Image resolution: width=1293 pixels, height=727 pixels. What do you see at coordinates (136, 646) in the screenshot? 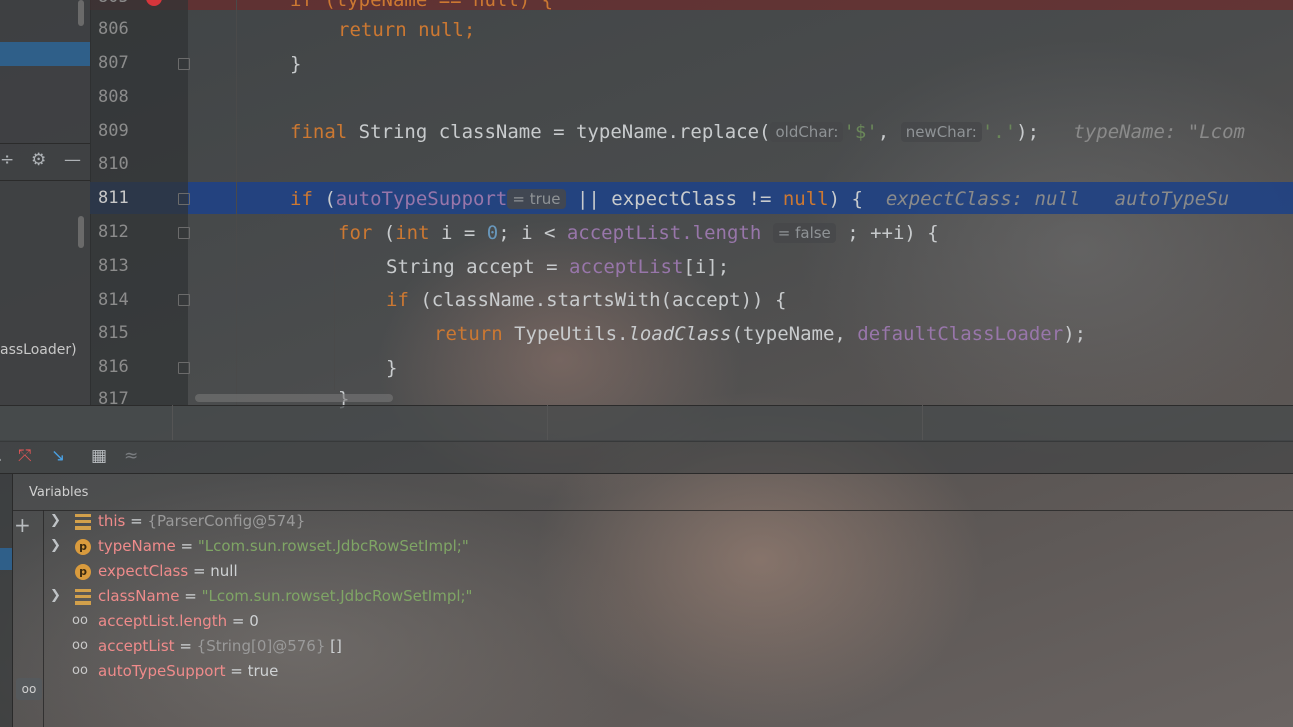
I see `variable-name: acceptList` at bounding box center [136, 646].